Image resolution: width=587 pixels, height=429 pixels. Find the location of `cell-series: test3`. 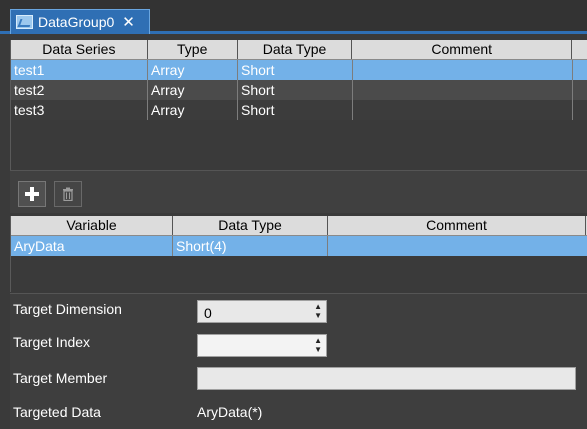

cell-series: test3 is located at coordinates (79, 110).